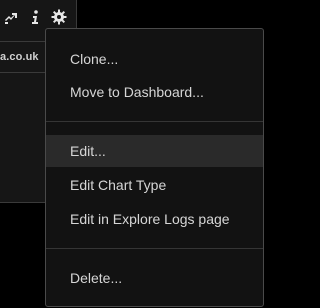 The image size is (320, 308). I want to click on menu-item-edit-in-explore-logs: Edit in Explore Logs page, so click(154, 219).